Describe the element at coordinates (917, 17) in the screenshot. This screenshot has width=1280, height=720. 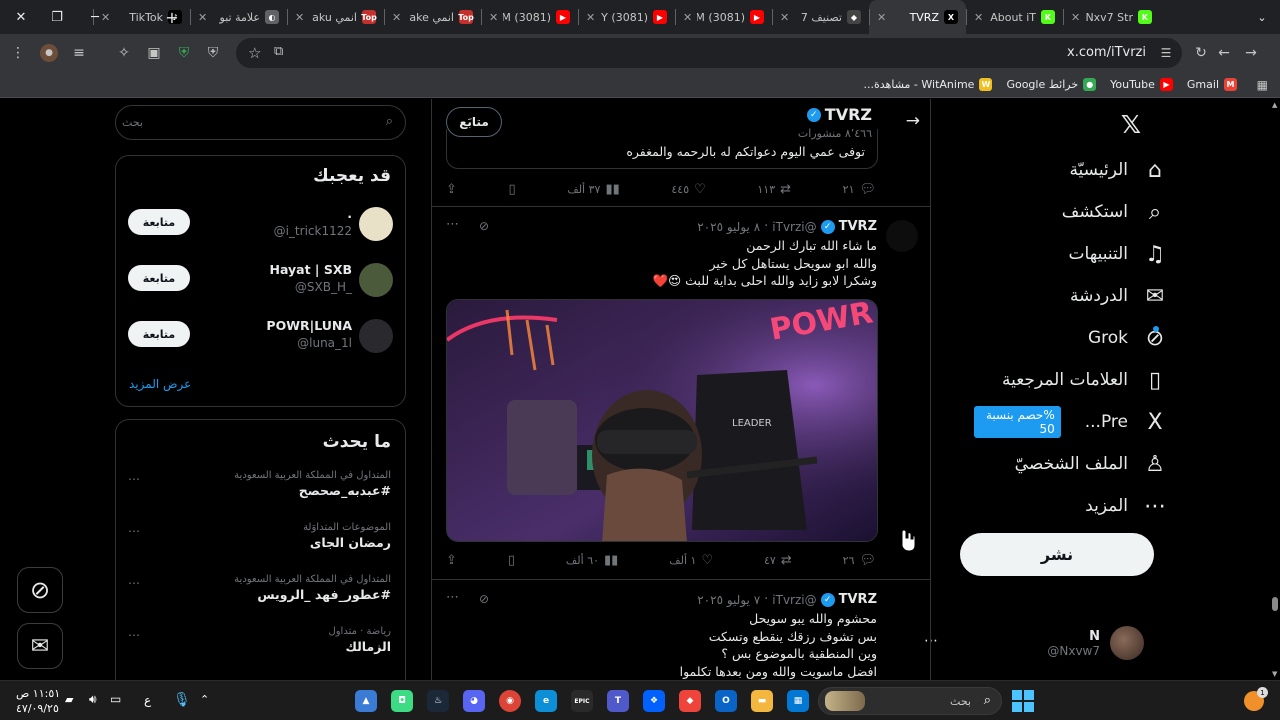
I see `browser-tab: X TVRZ ✕` at that location.